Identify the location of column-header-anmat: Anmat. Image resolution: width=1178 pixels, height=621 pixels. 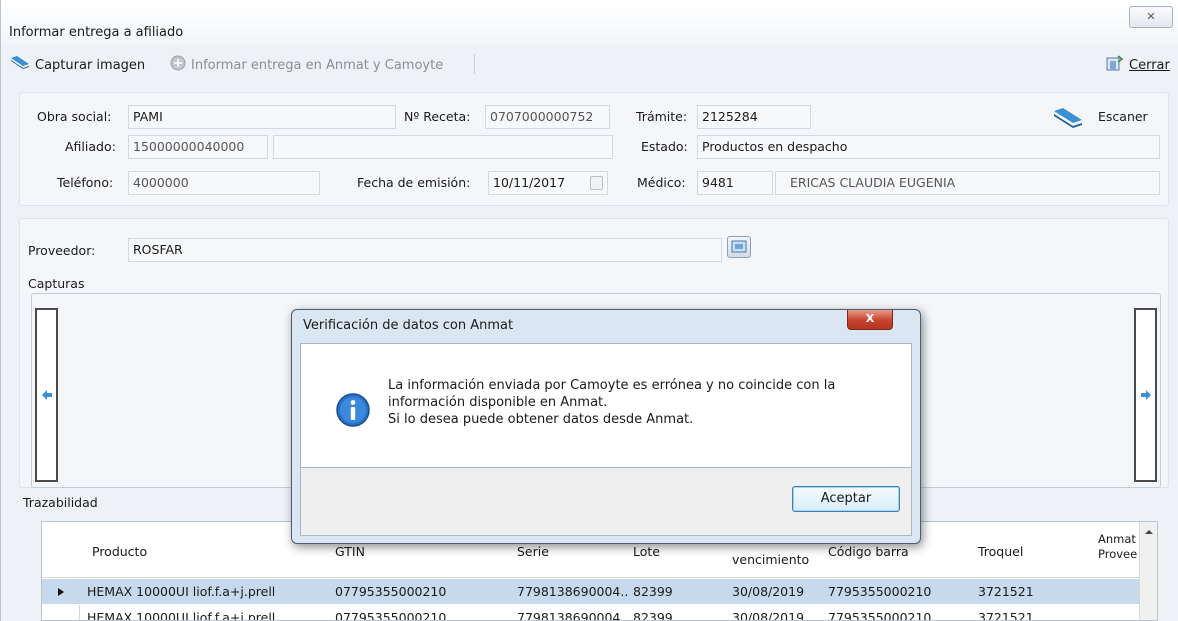
(1117, 539).